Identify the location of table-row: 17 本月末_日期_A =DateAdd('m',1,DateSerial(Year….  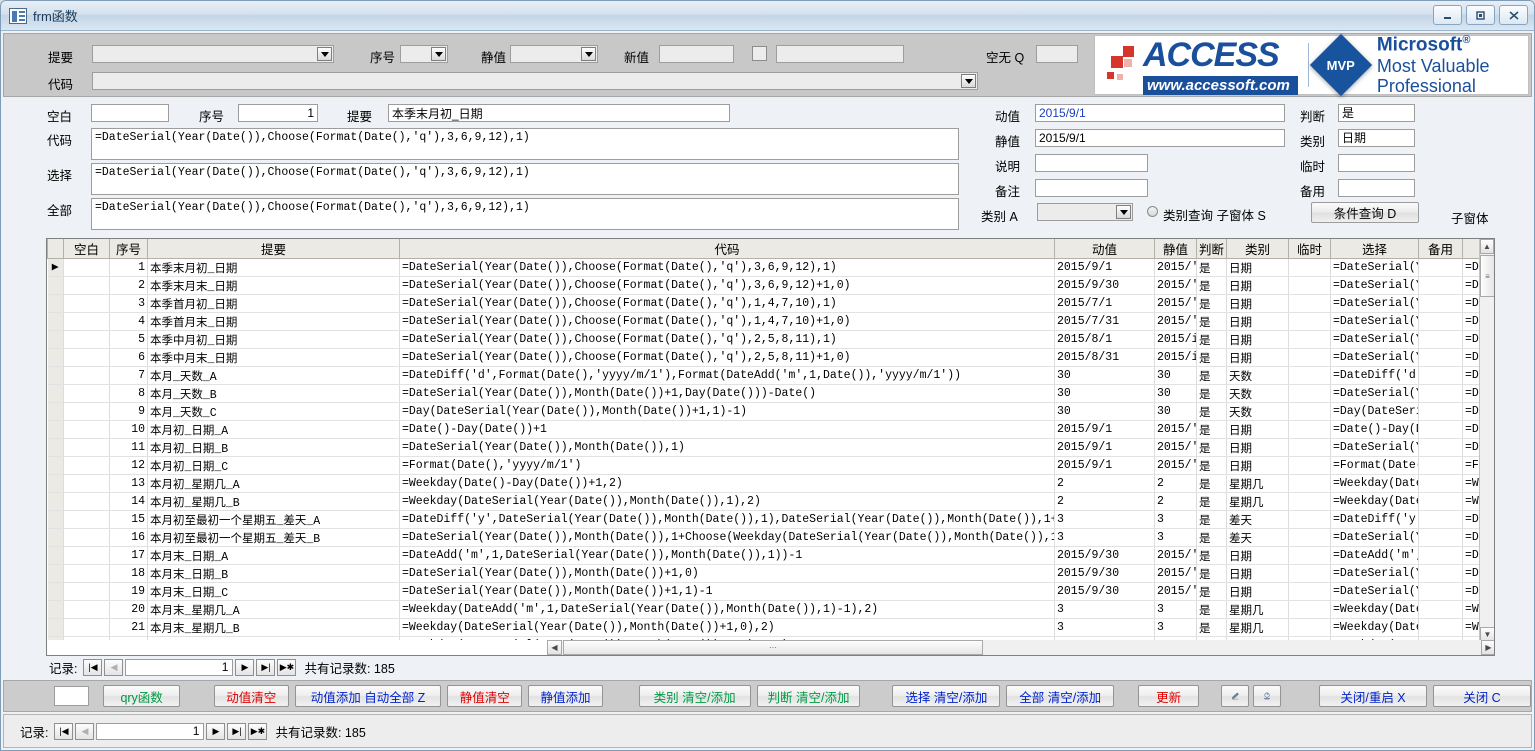
(763, 555).